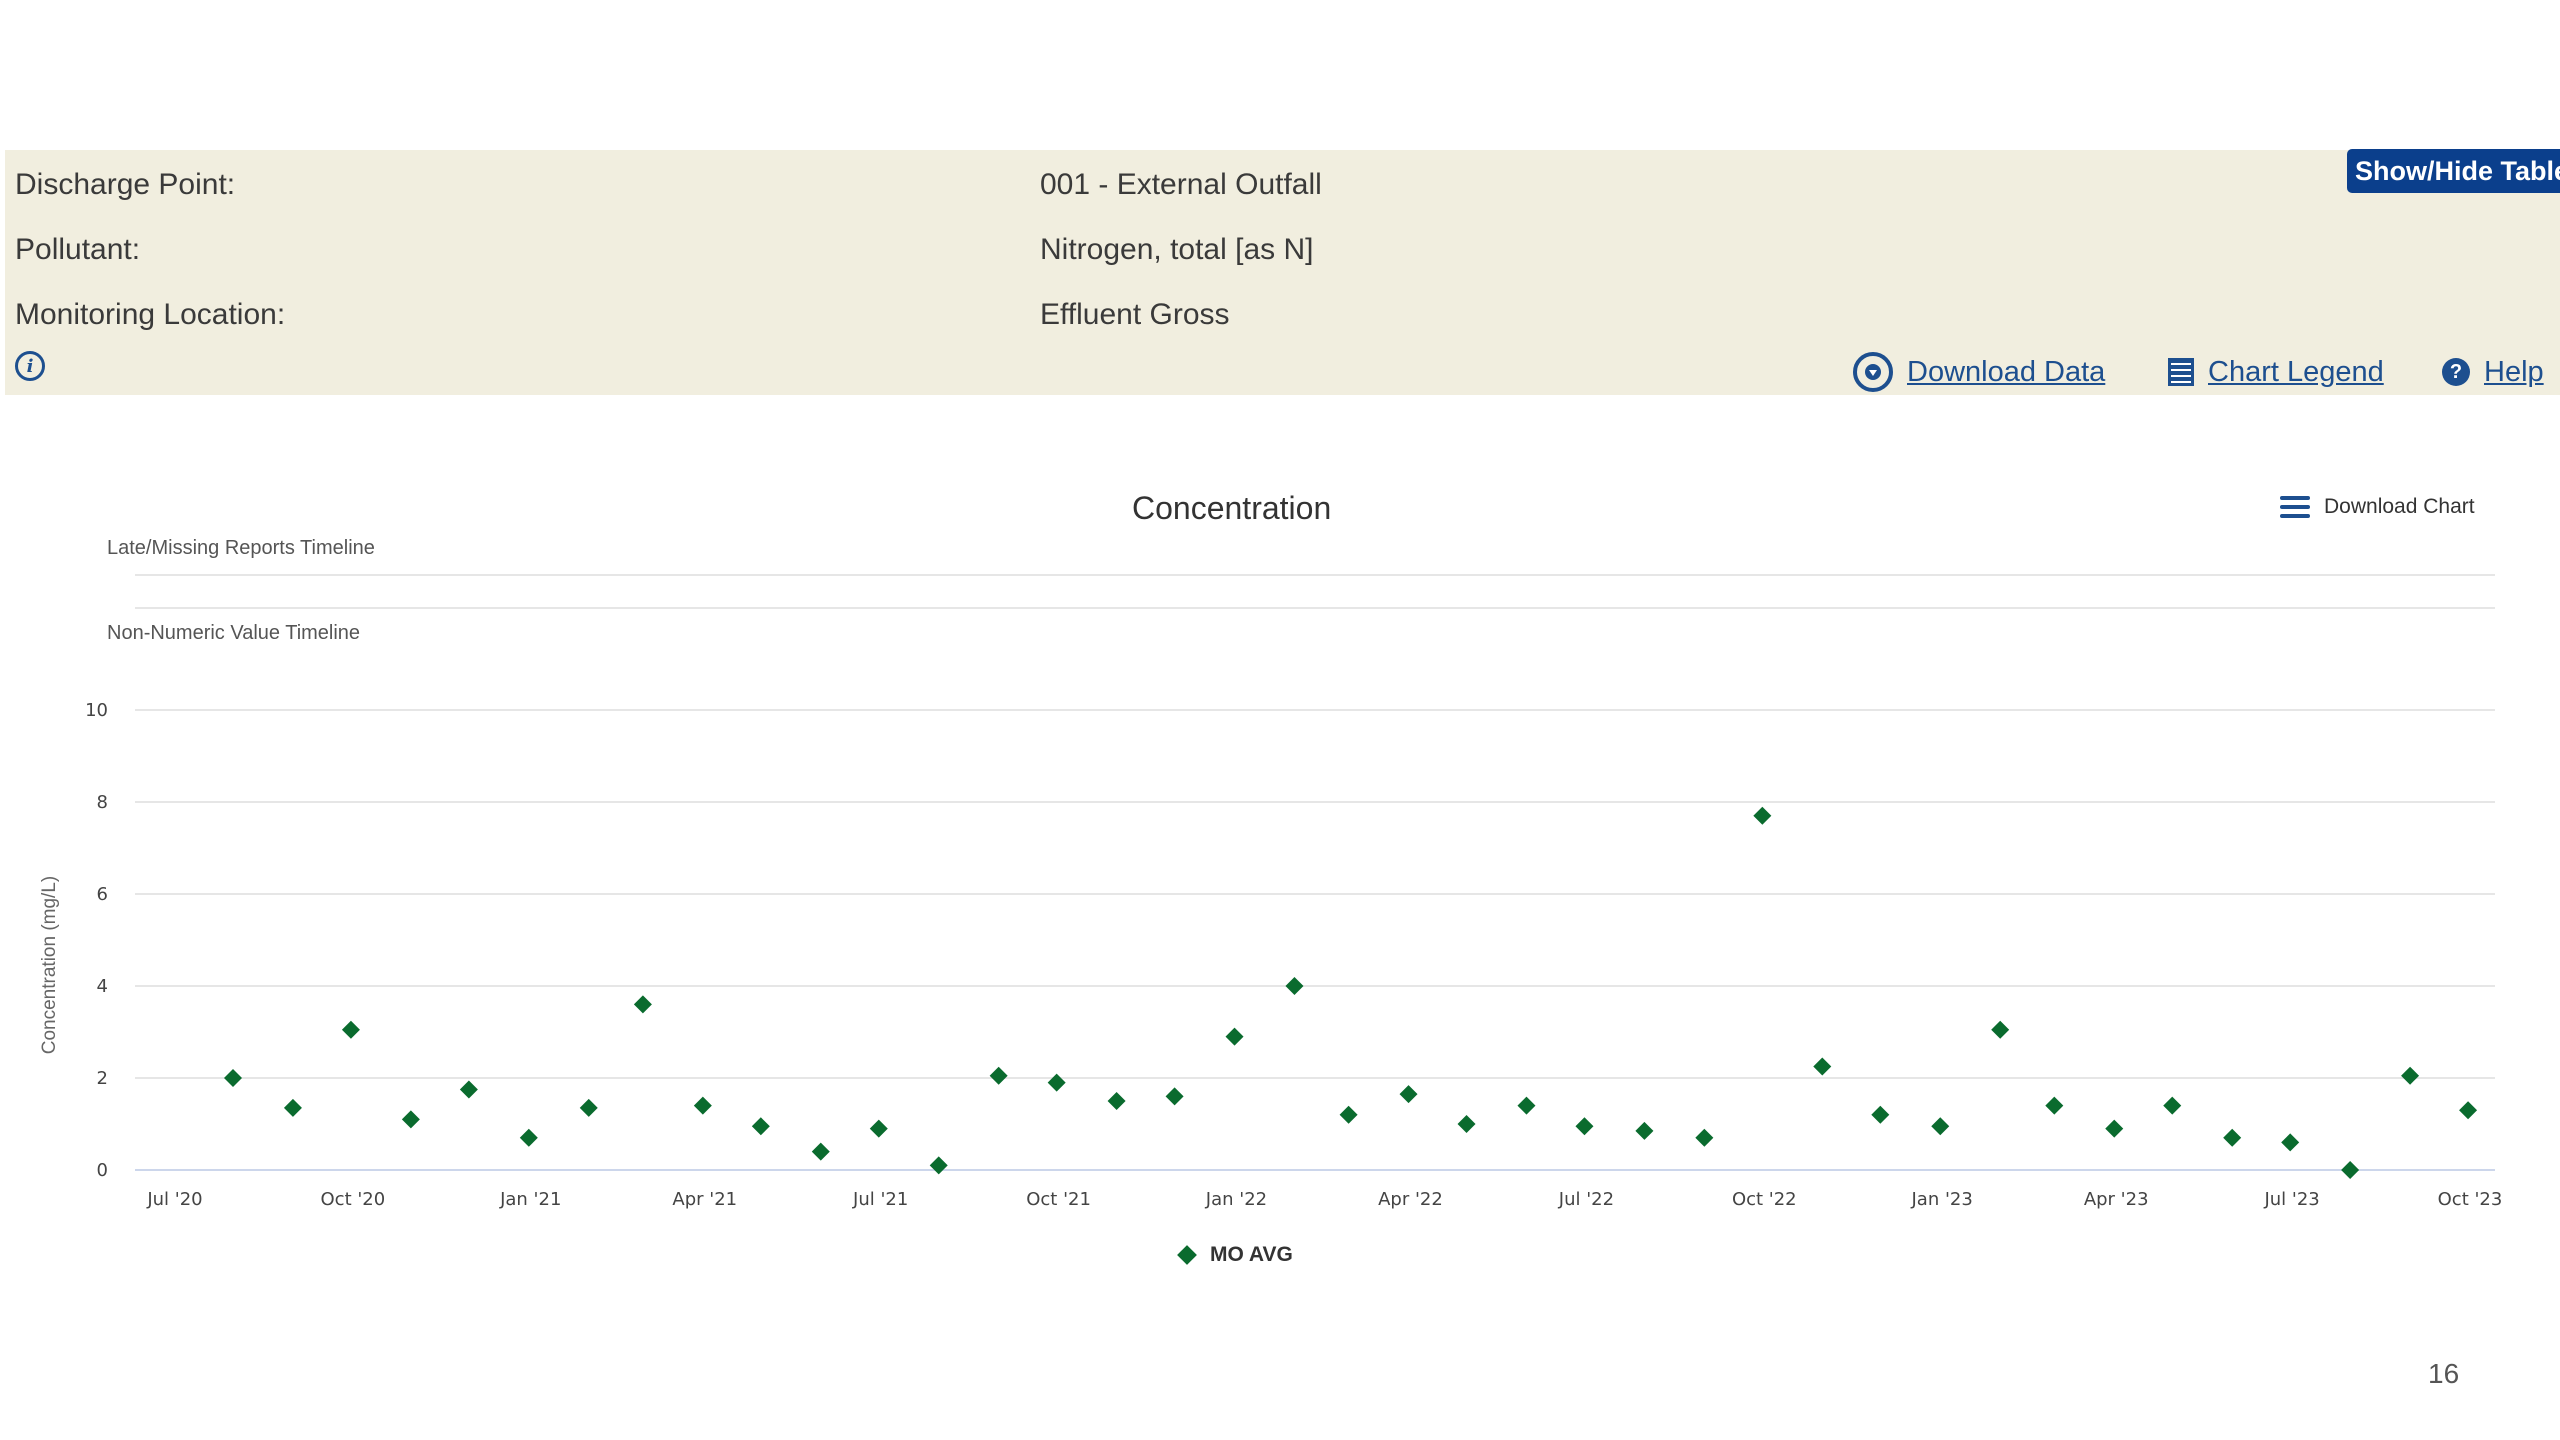  Describe the element at coordinates (1251, 1254) in the screenshot. I see `legend-series-label: MO AVG` at that location.